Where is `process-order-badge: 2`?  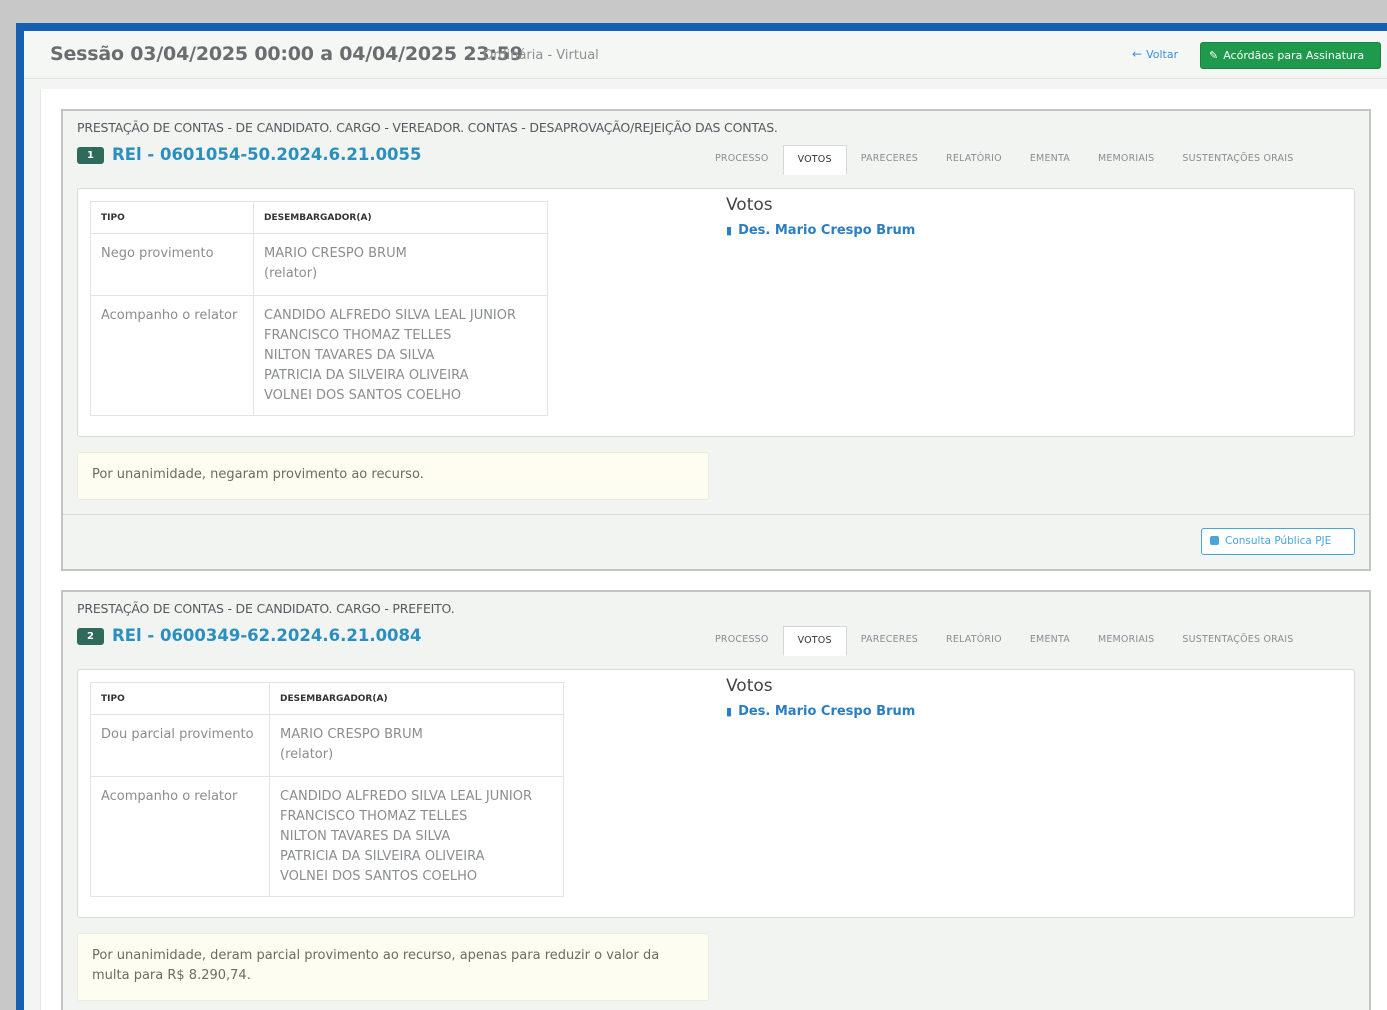
process-order-badge: 2 is located at coordinates (90, 636).